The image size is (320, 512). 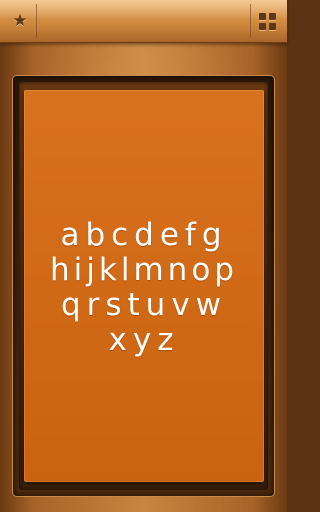 What do you see at coordinates (144, 340) in the screenshot?
I see `alphabet-line-4: xyz` at bounding box center [144, 340].